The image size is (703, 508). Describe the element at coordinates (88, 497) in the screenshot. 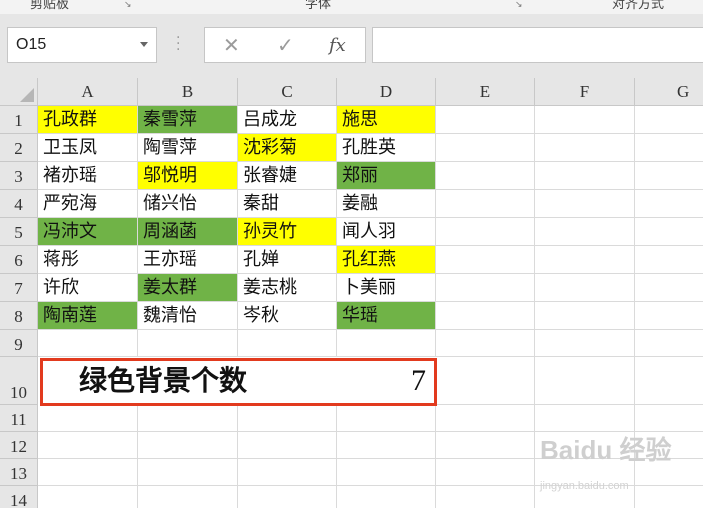

I see `cell-a14` at that location.